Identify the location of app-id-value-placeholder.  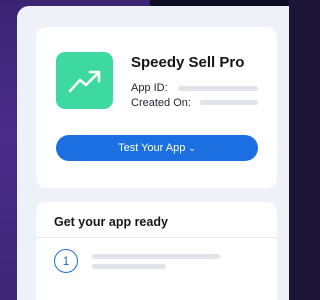
(218, 88).